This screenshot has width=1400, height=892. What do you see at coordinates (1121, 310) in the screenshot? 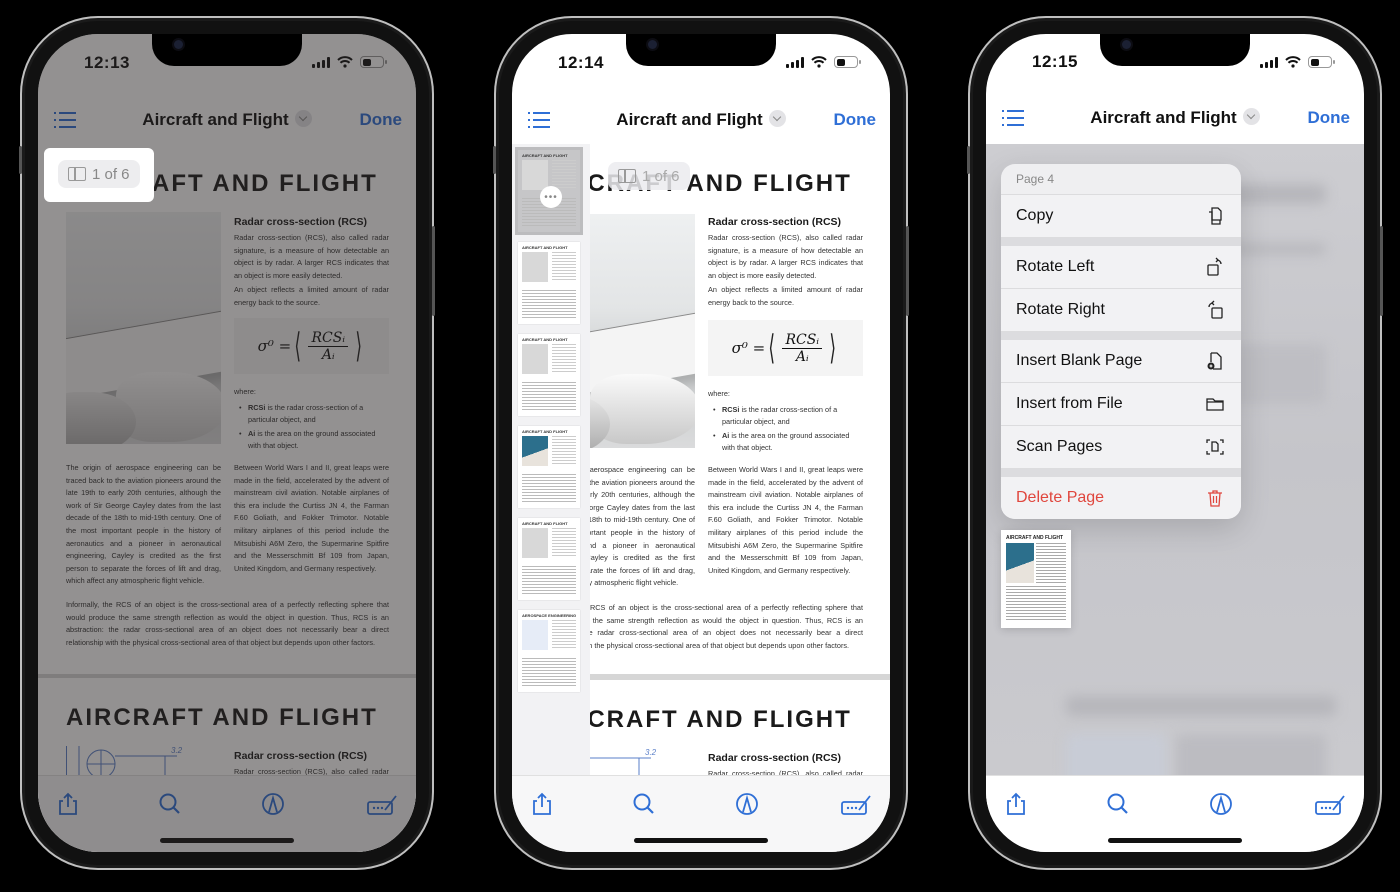
I see `menu-item-rotate-right: Rotate Right` at bounding box center [1121, 310].